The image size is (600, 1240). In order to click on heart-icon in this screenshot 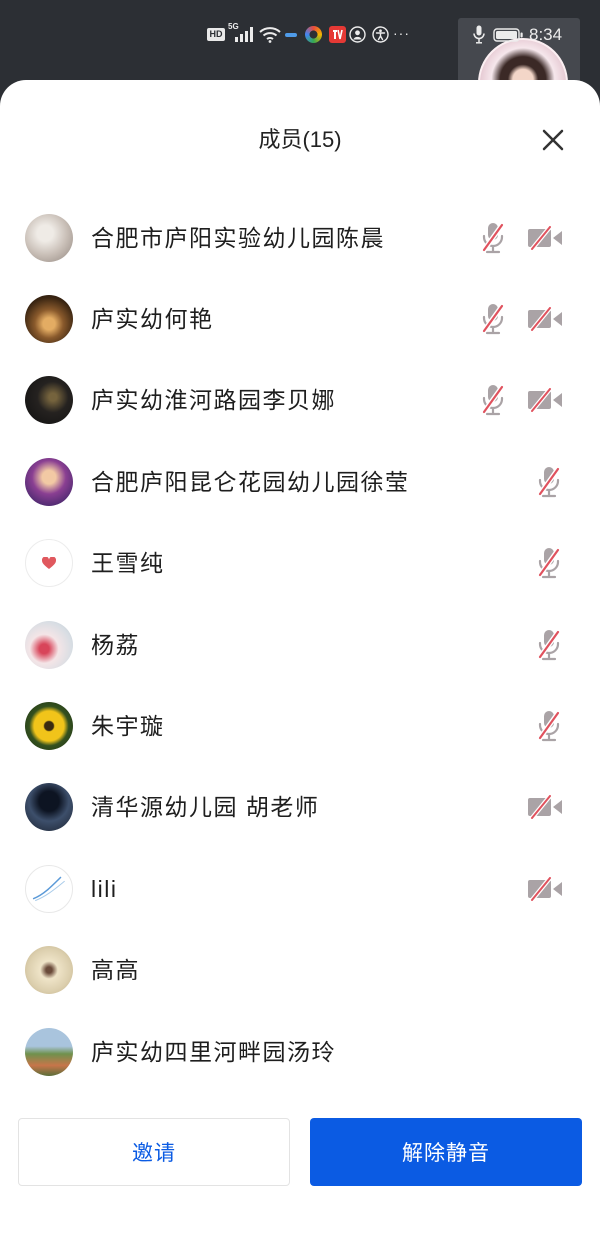, I will do `click(49, 562)`.